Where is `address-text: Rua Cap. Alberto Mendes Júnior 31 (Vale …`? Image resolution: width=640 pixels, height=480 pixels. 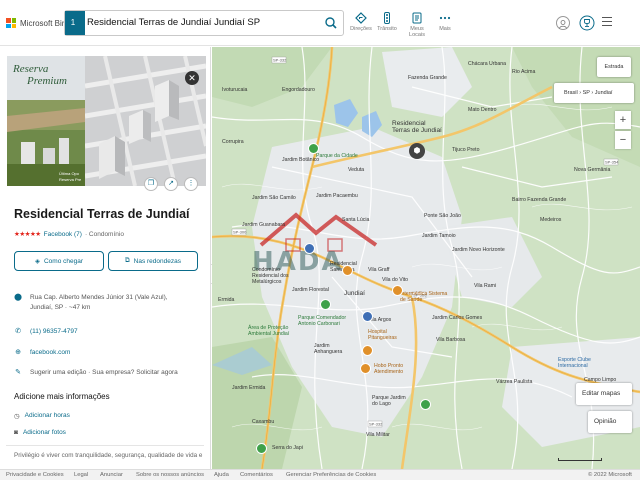
address-text: Rua Cap. Alberto Mendes Júnior 31 (Vale … is located at coordinates (99, 302).